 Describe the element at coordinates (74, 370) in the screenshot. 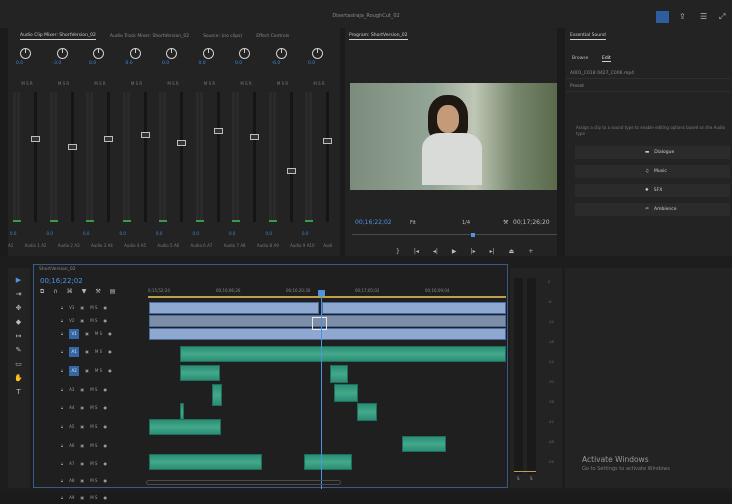

I see `track-target: A2` at that location.